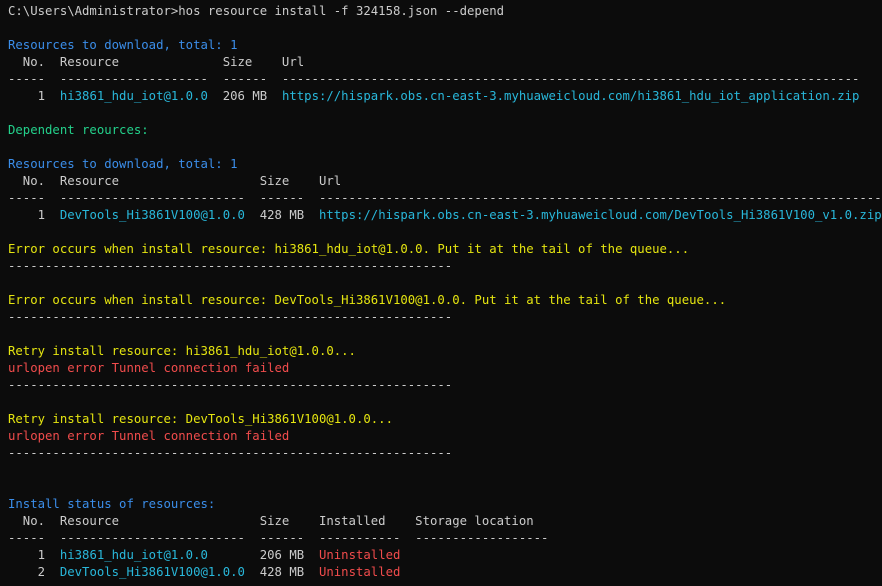 The height and width of the screenshot is (586, 882). I want to click on terminal-line: Install status of resources:, so click(445, 504).